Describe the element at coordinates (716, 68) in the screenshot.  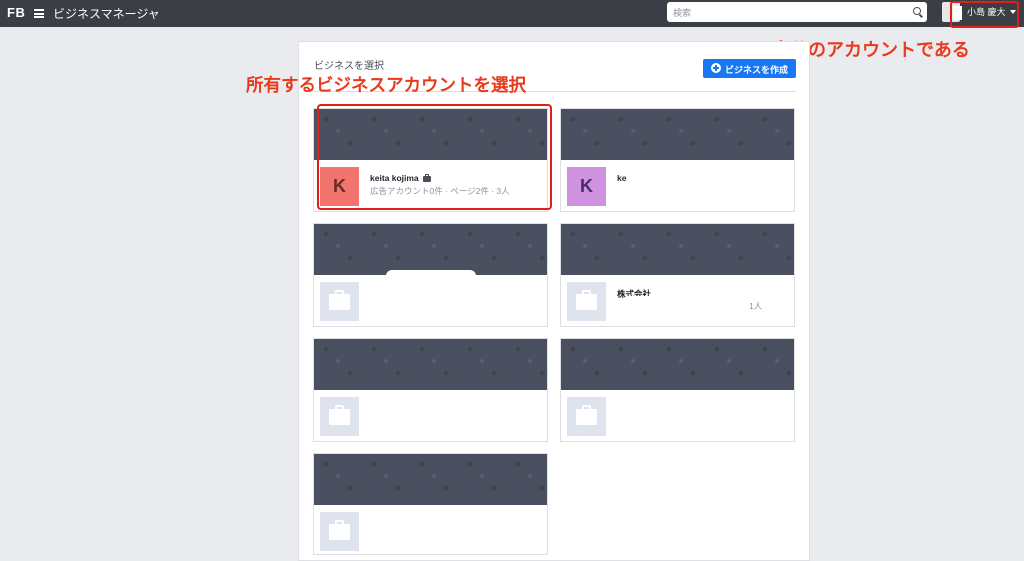
I see `plus-icon` at that location.